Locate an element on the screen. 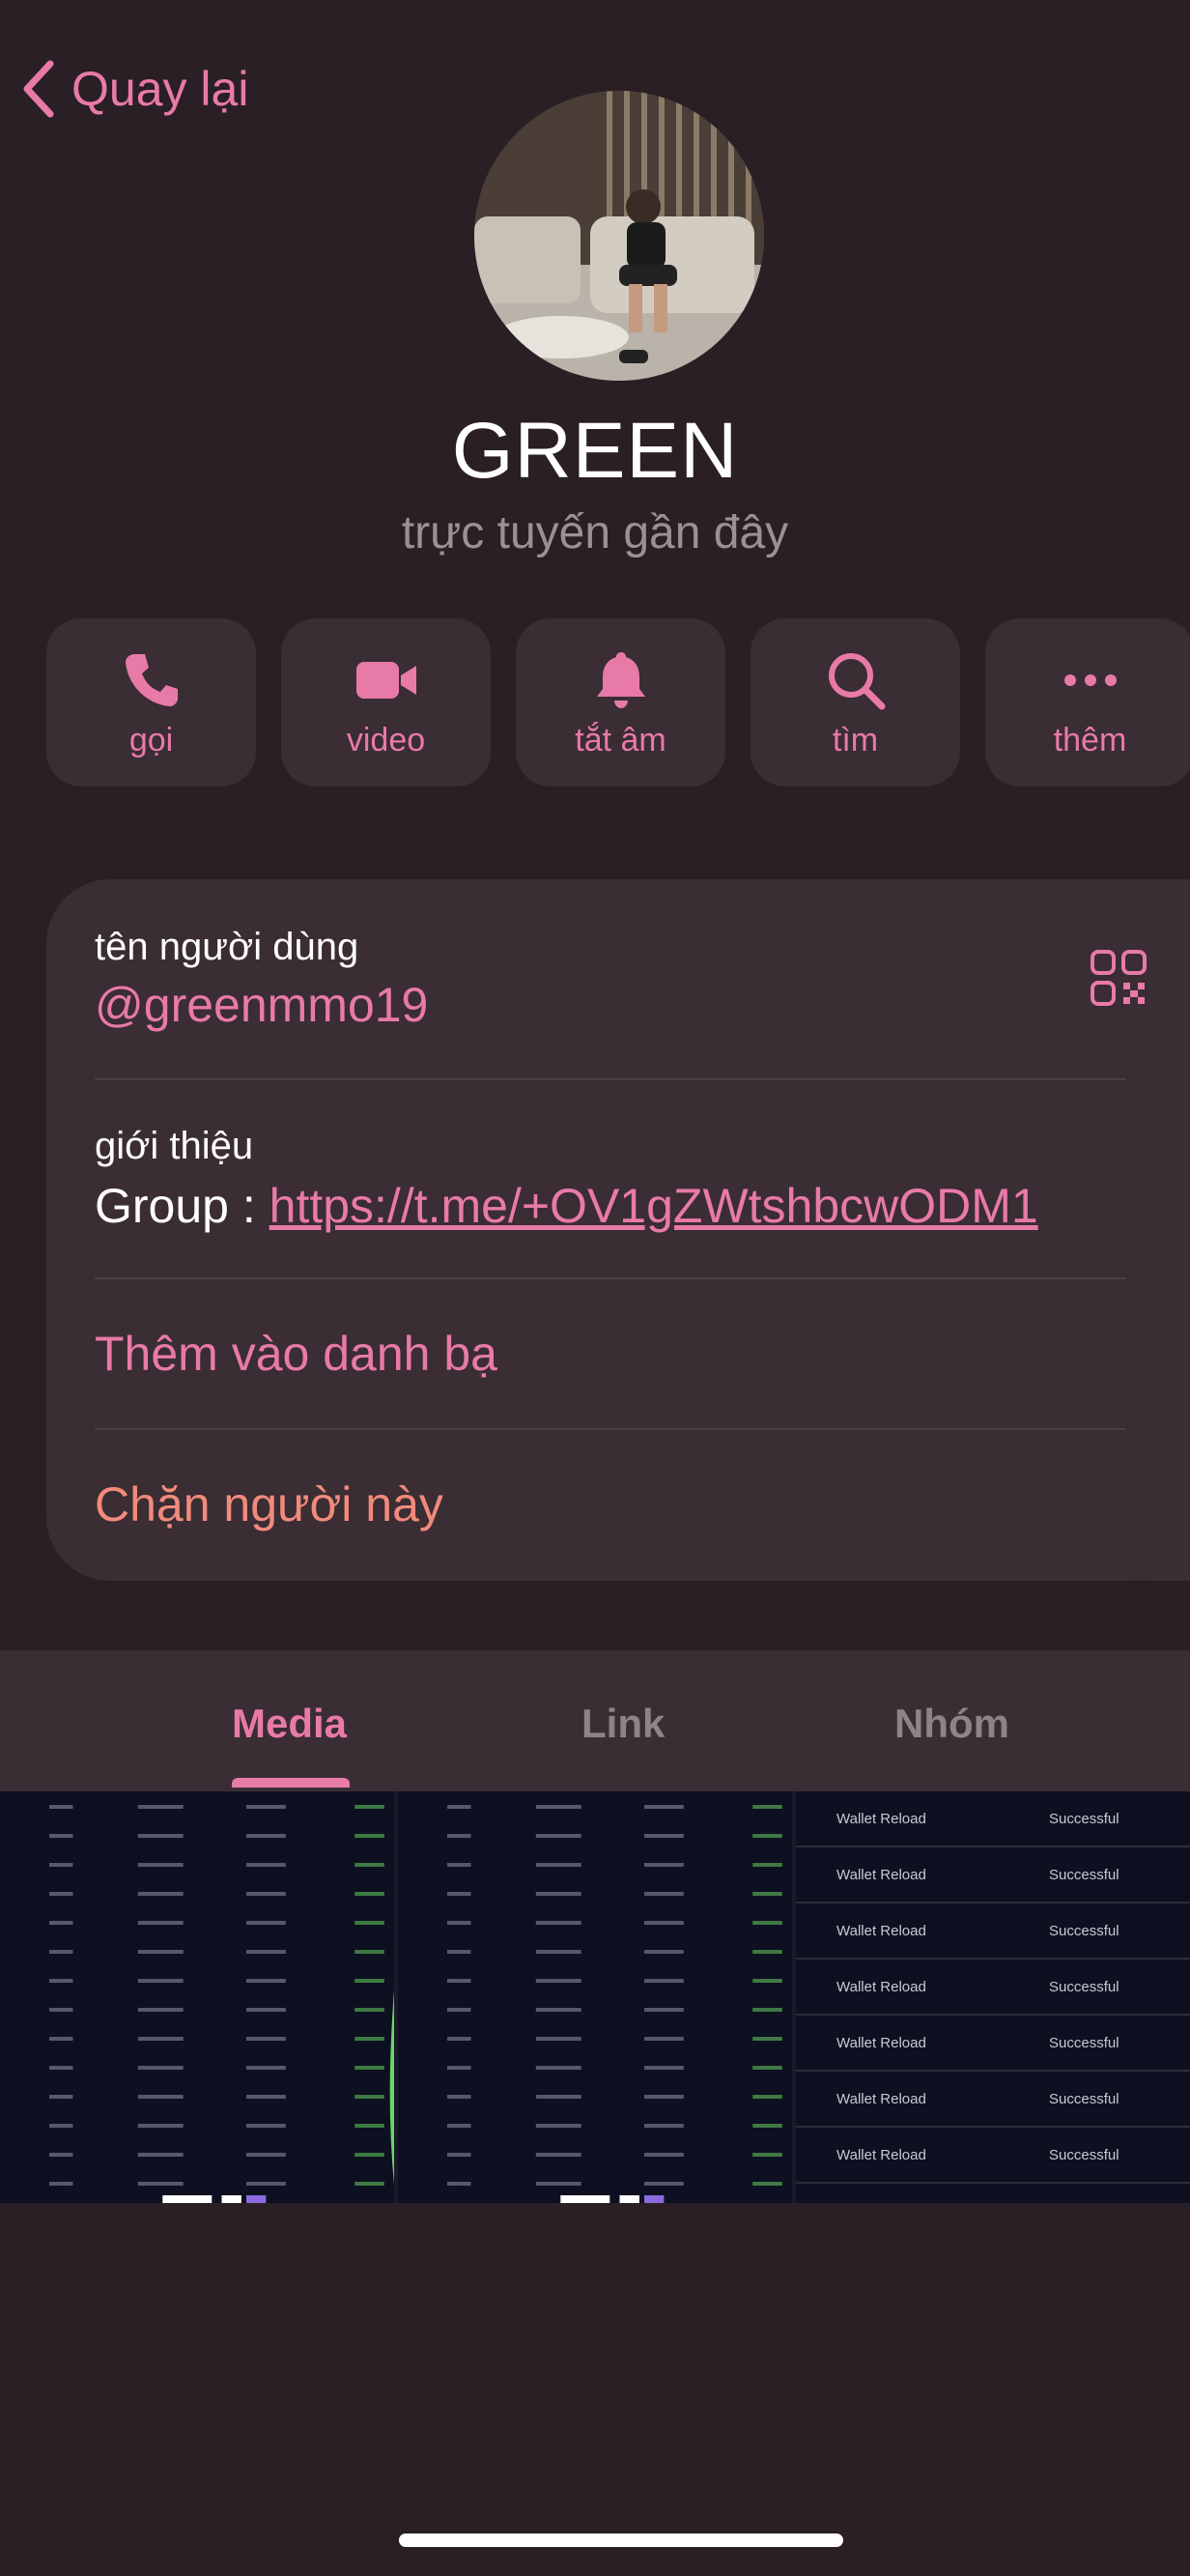  video-camera-icon is located at coordinates (386, 680).